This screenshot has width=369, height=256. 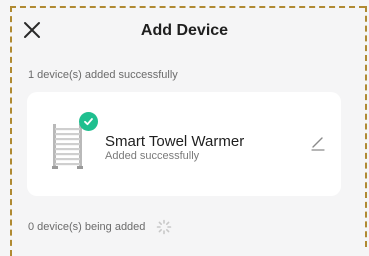 What do you see at coordinates (88, 121) in the screenshot?
I see `check-icon` at bounding box center [88, 121].